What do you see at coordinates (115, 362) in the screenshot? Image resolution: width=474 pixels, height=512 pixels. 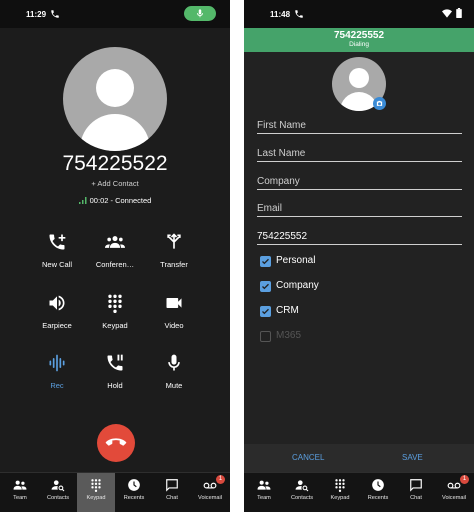 I see `hold-icon` at bounding box center [115, 362].